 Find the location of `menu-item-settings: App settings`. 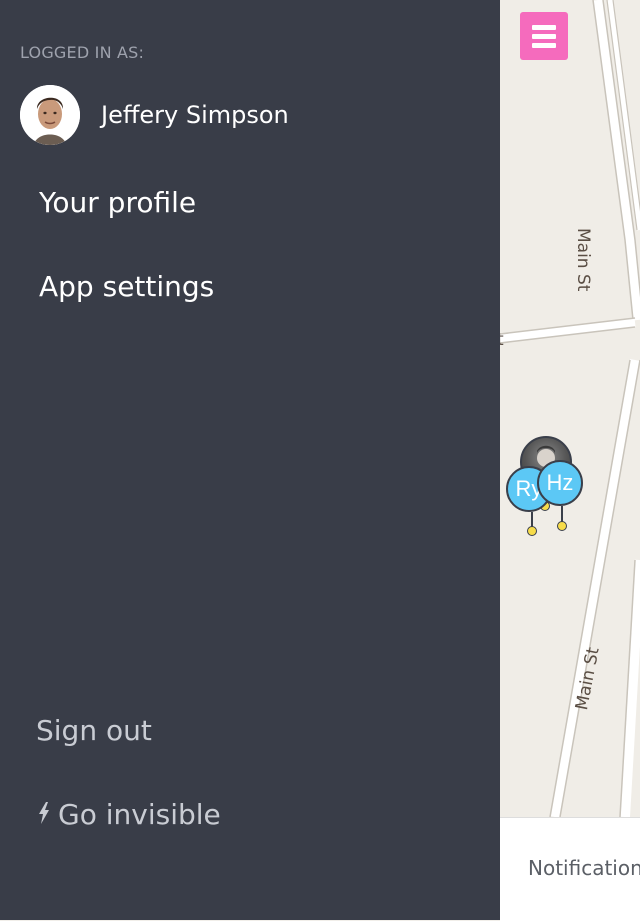

menu-item-settings: App settings is located at coordinates (126, 286).